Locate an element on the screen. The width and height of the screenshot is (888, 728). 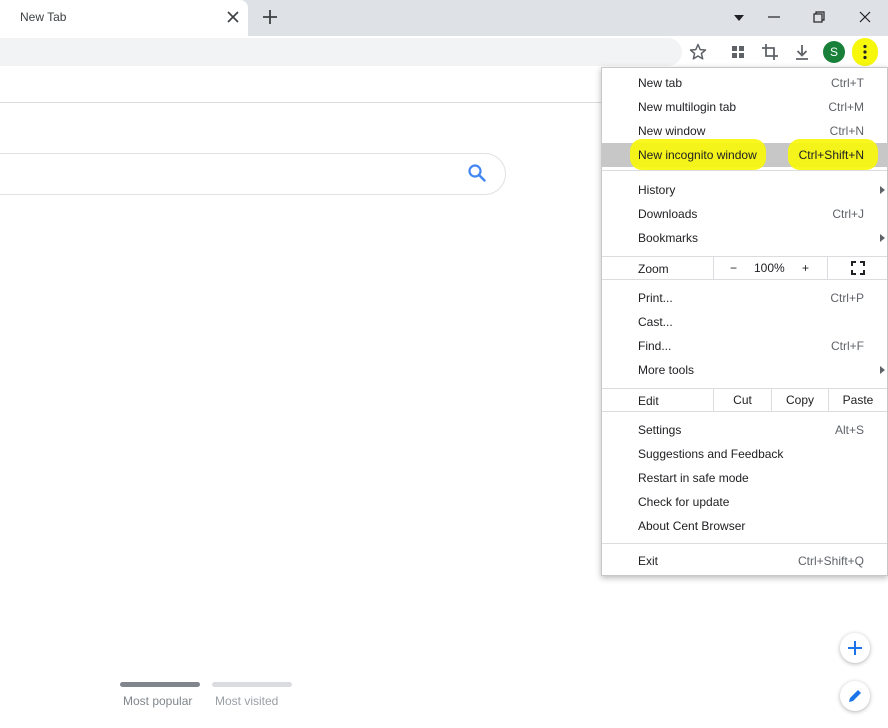
menu-item-shortcut: Ctrl+T is located at coordinates (847, 83).